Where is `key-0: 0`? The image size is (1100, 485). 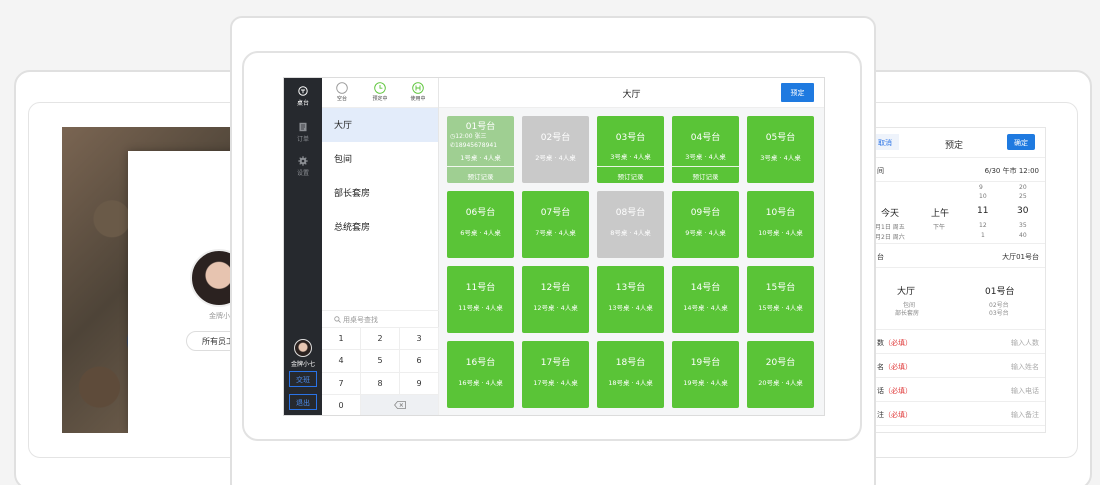 key-0: 0 is located at coordinates (341, 404).